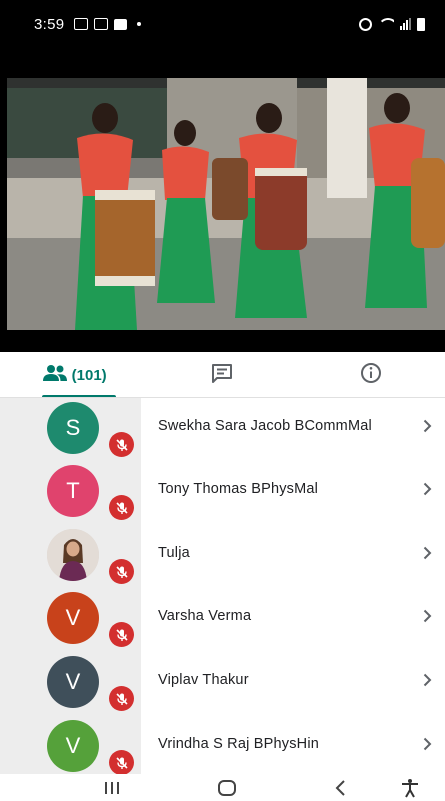 Image resolution: width=445 pixels, height=801 pixels. What do you see at coordinates (89, 375) in the screenshot?
I see `participant-count: (101)` at bounding box center [89, 375].